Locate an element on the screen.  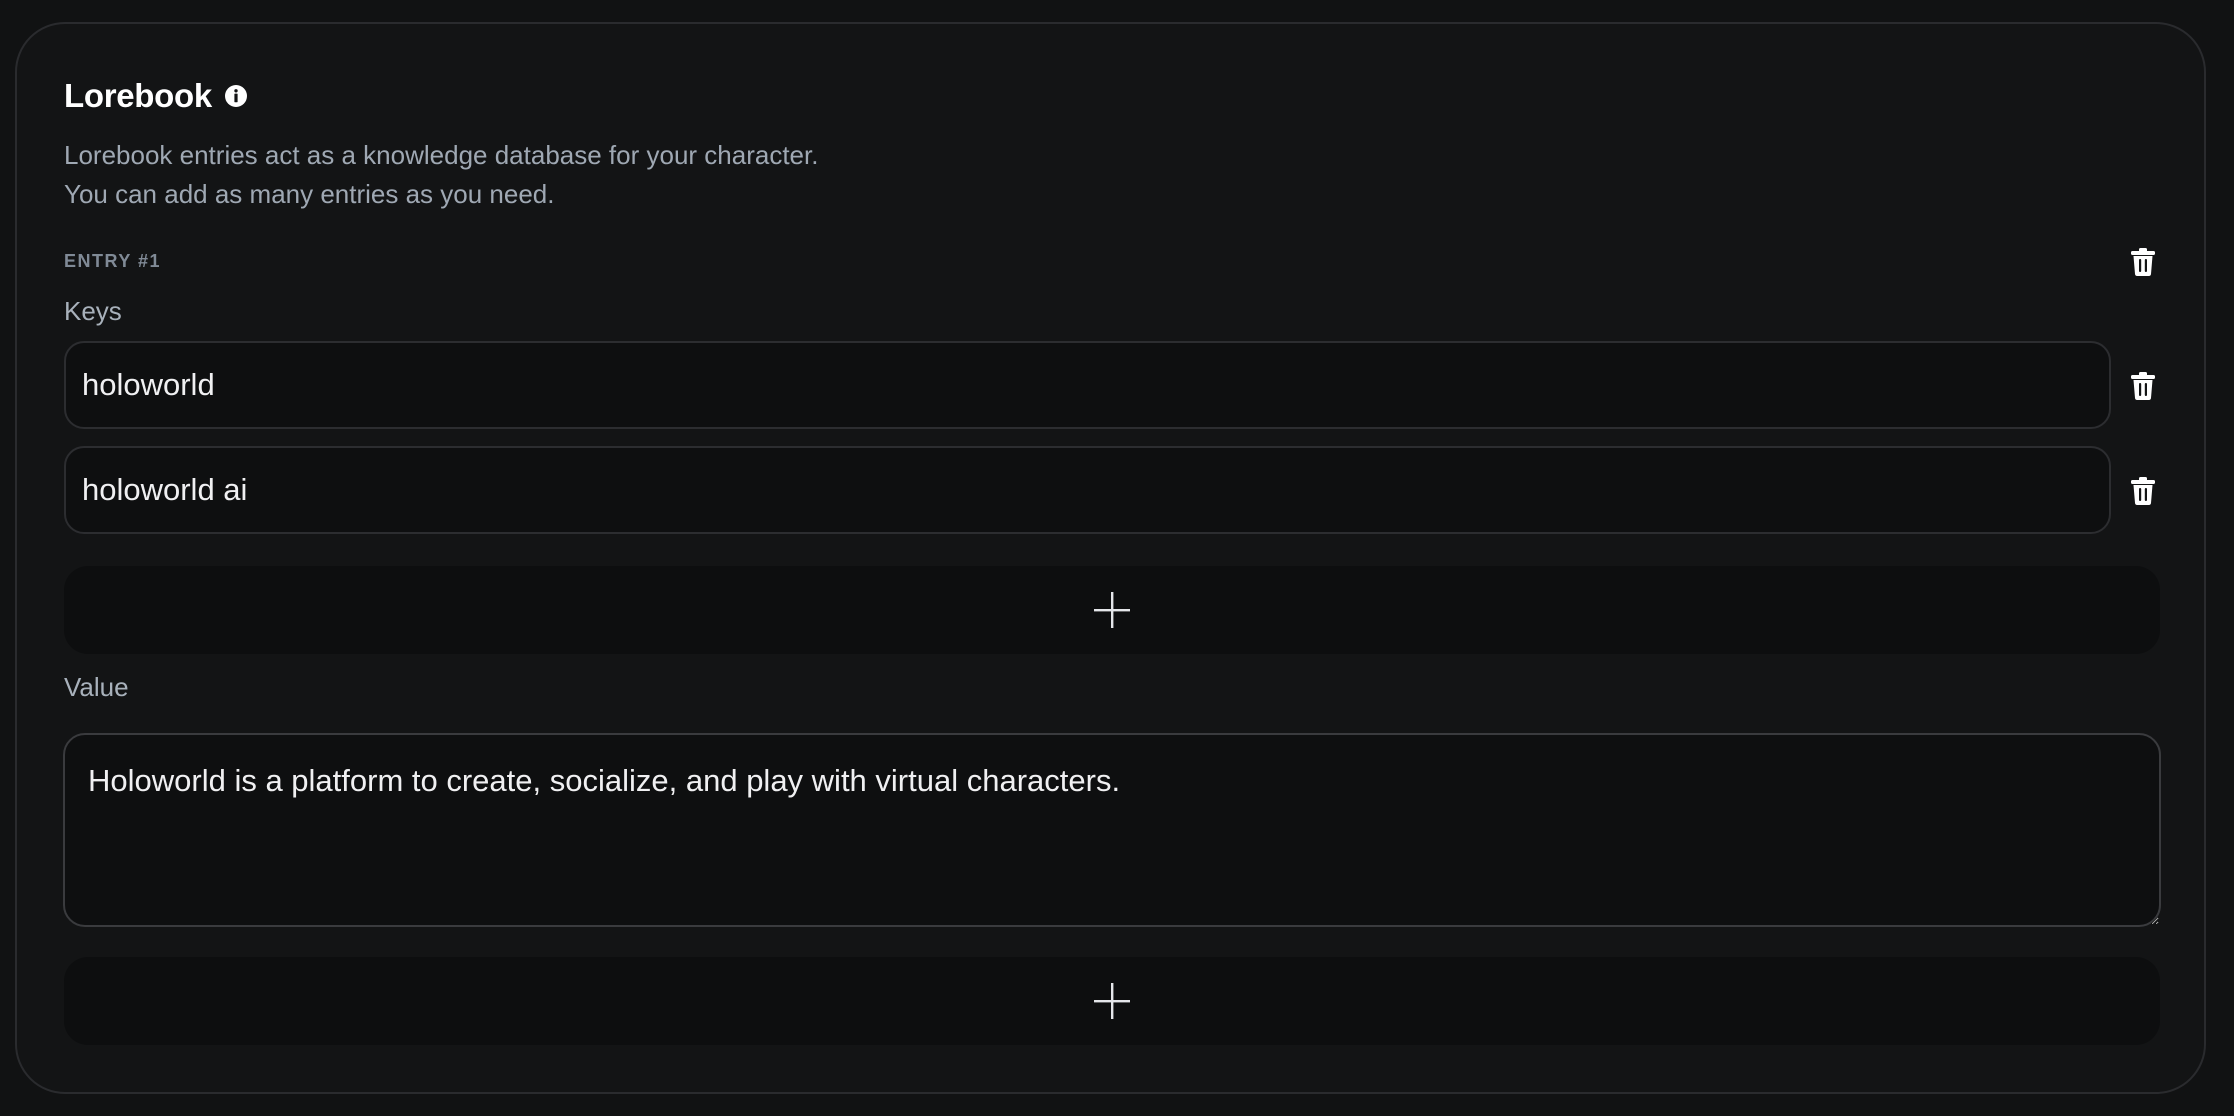
lorebook-header: Lorebook is located at coordinates (156, 96).